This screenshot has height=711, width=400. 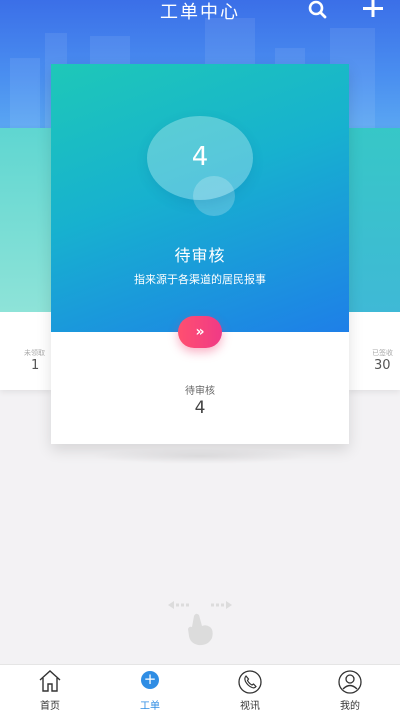 What do you see at coordinates (25, 93) in the screenshot?
I see `building-decoration` at bounding box center [25, 93].